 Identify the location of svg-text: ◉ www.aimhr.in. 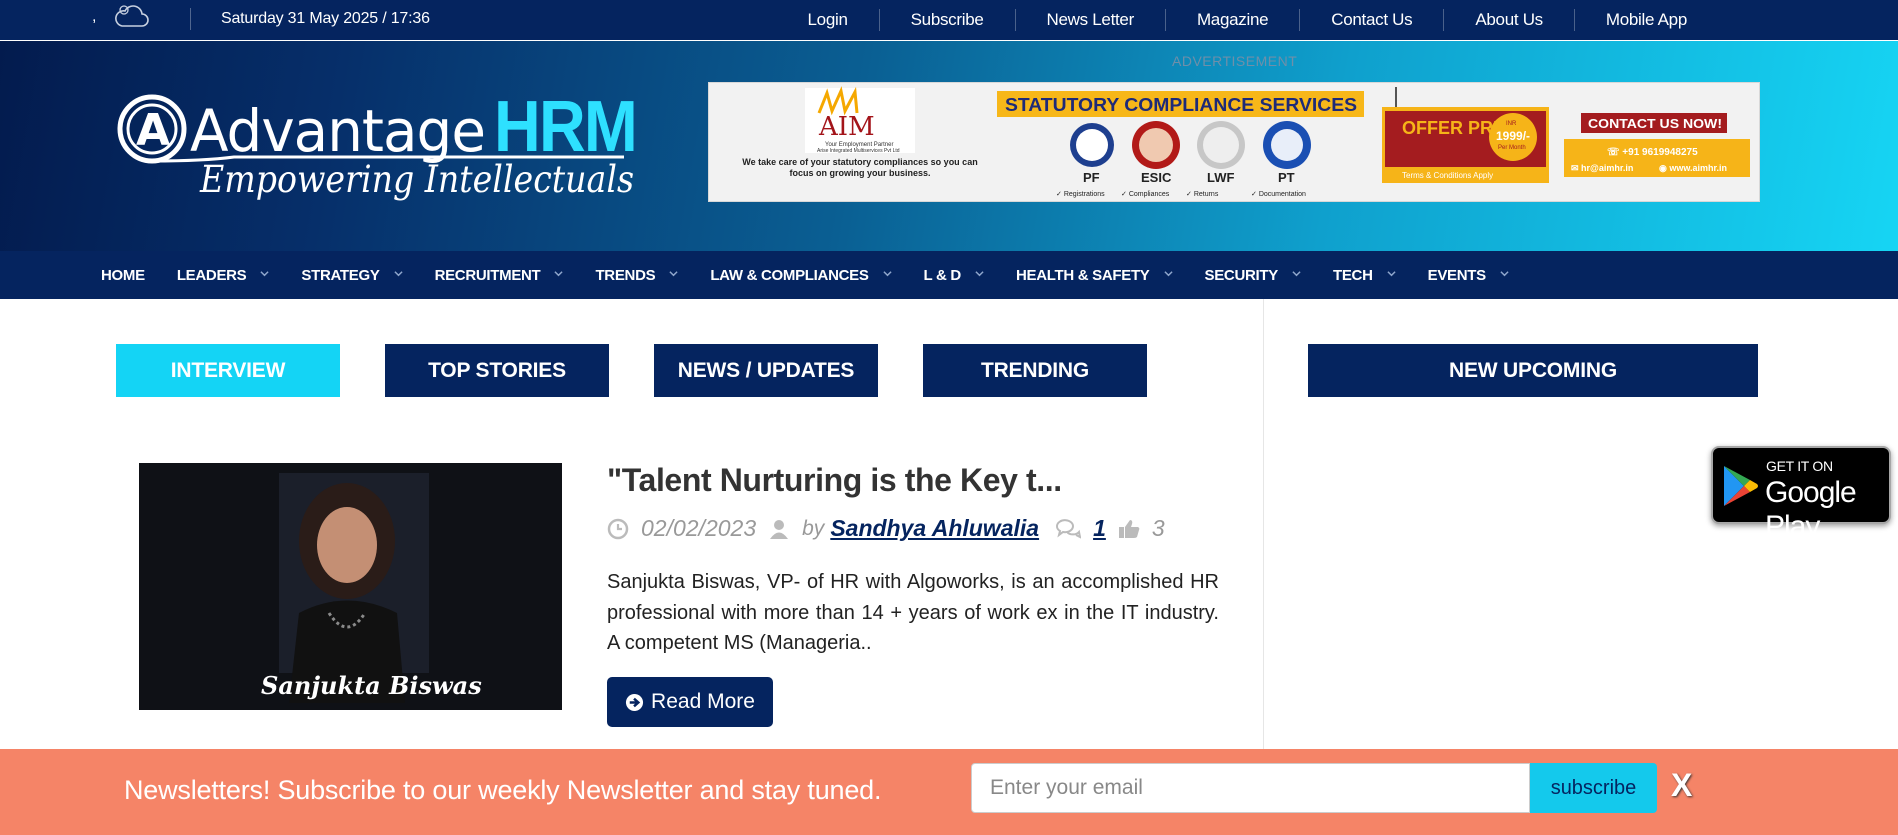
(1693, 168).